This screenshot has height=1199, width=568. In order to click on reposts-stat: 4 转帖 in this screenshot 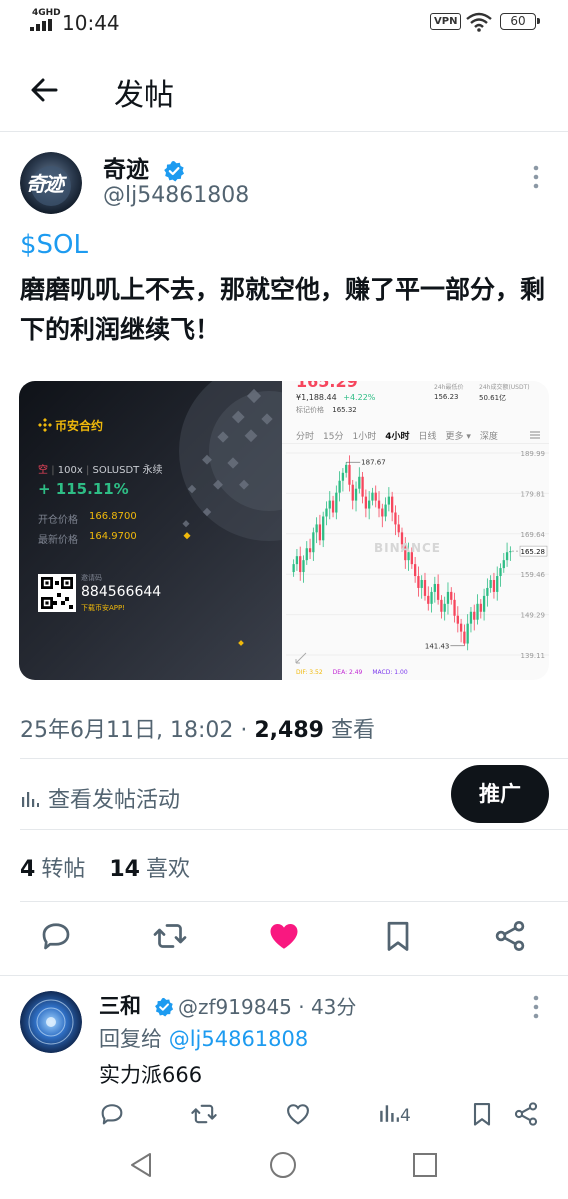, I will do `click(52, 869)`.